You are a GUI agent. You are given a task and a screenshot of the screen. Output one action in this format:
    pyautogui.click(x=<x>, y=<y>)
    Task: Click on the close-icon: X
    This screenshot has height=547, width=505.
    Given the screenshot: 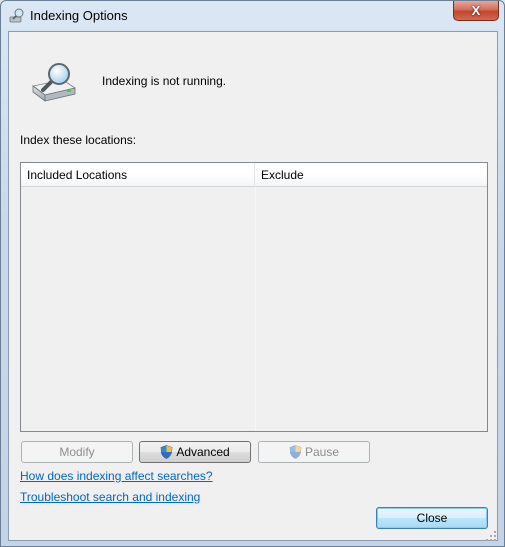 What is the action you would take?
    pyautogui.click(x=476, y=10)
    